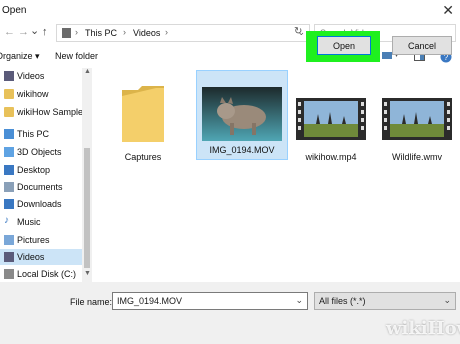  I want to click on sidebar-item-wikihow-sample: wikiHow Sample, so click(42, 112).